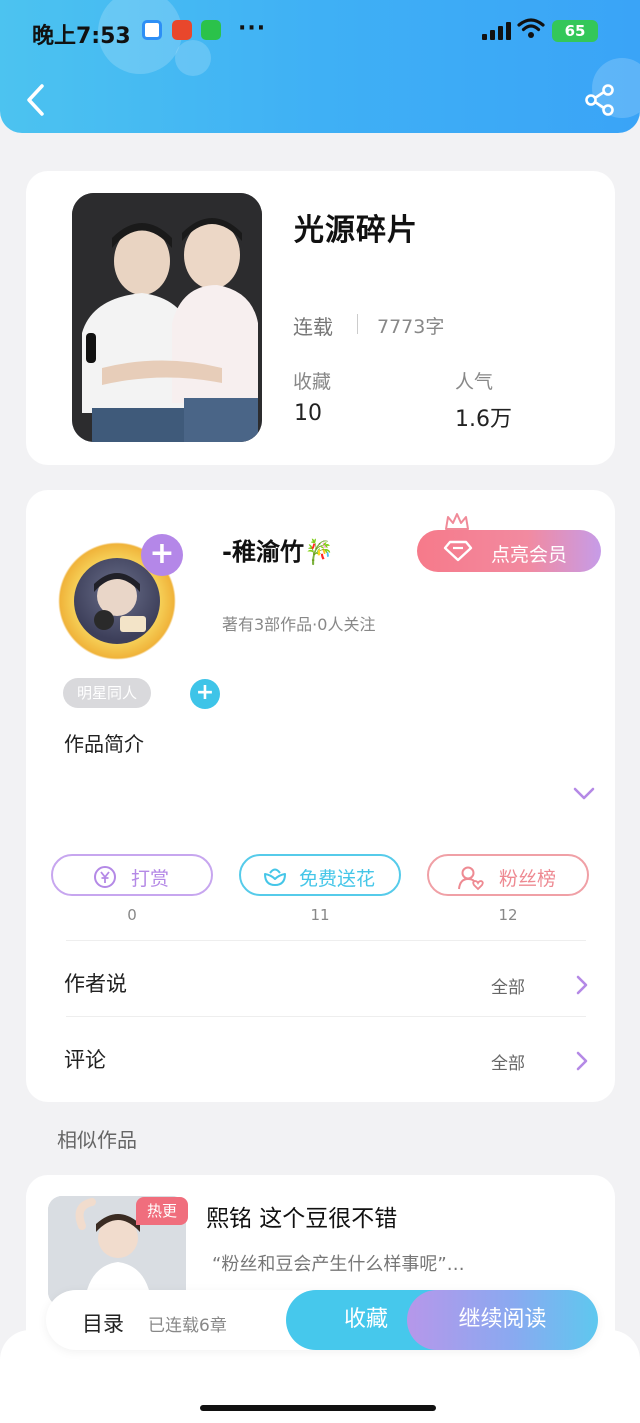  I want to click on crown-icon, so click(457, 521).